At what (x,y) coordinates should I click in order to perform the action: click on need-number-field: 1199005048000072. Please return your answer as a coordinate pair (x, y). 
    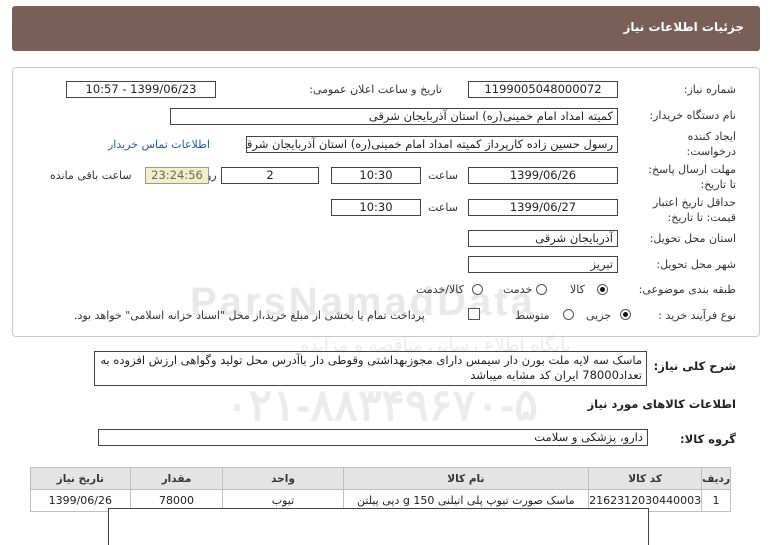
    Looking at the image, I should click on (543, 89).